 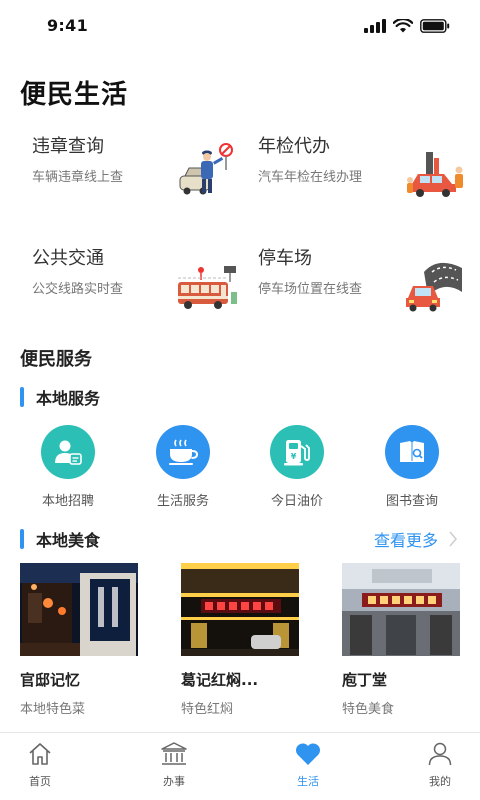 I want to click on status-bar: 9:41, so click(x=240, y=26).